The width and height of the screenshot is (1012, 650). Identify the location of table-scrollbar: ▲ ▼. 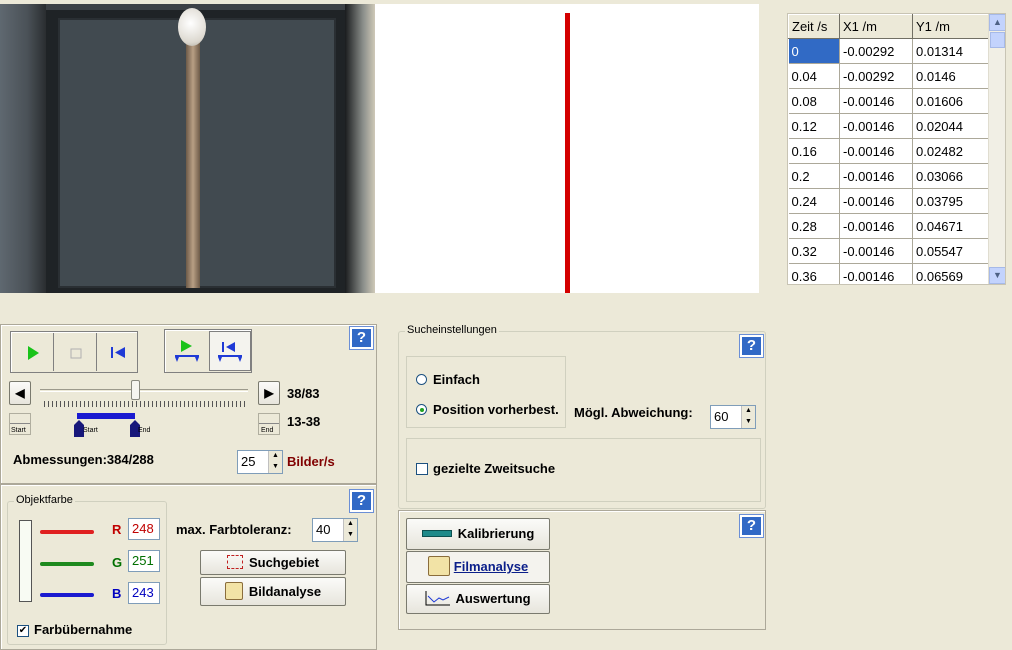
(996, 149).